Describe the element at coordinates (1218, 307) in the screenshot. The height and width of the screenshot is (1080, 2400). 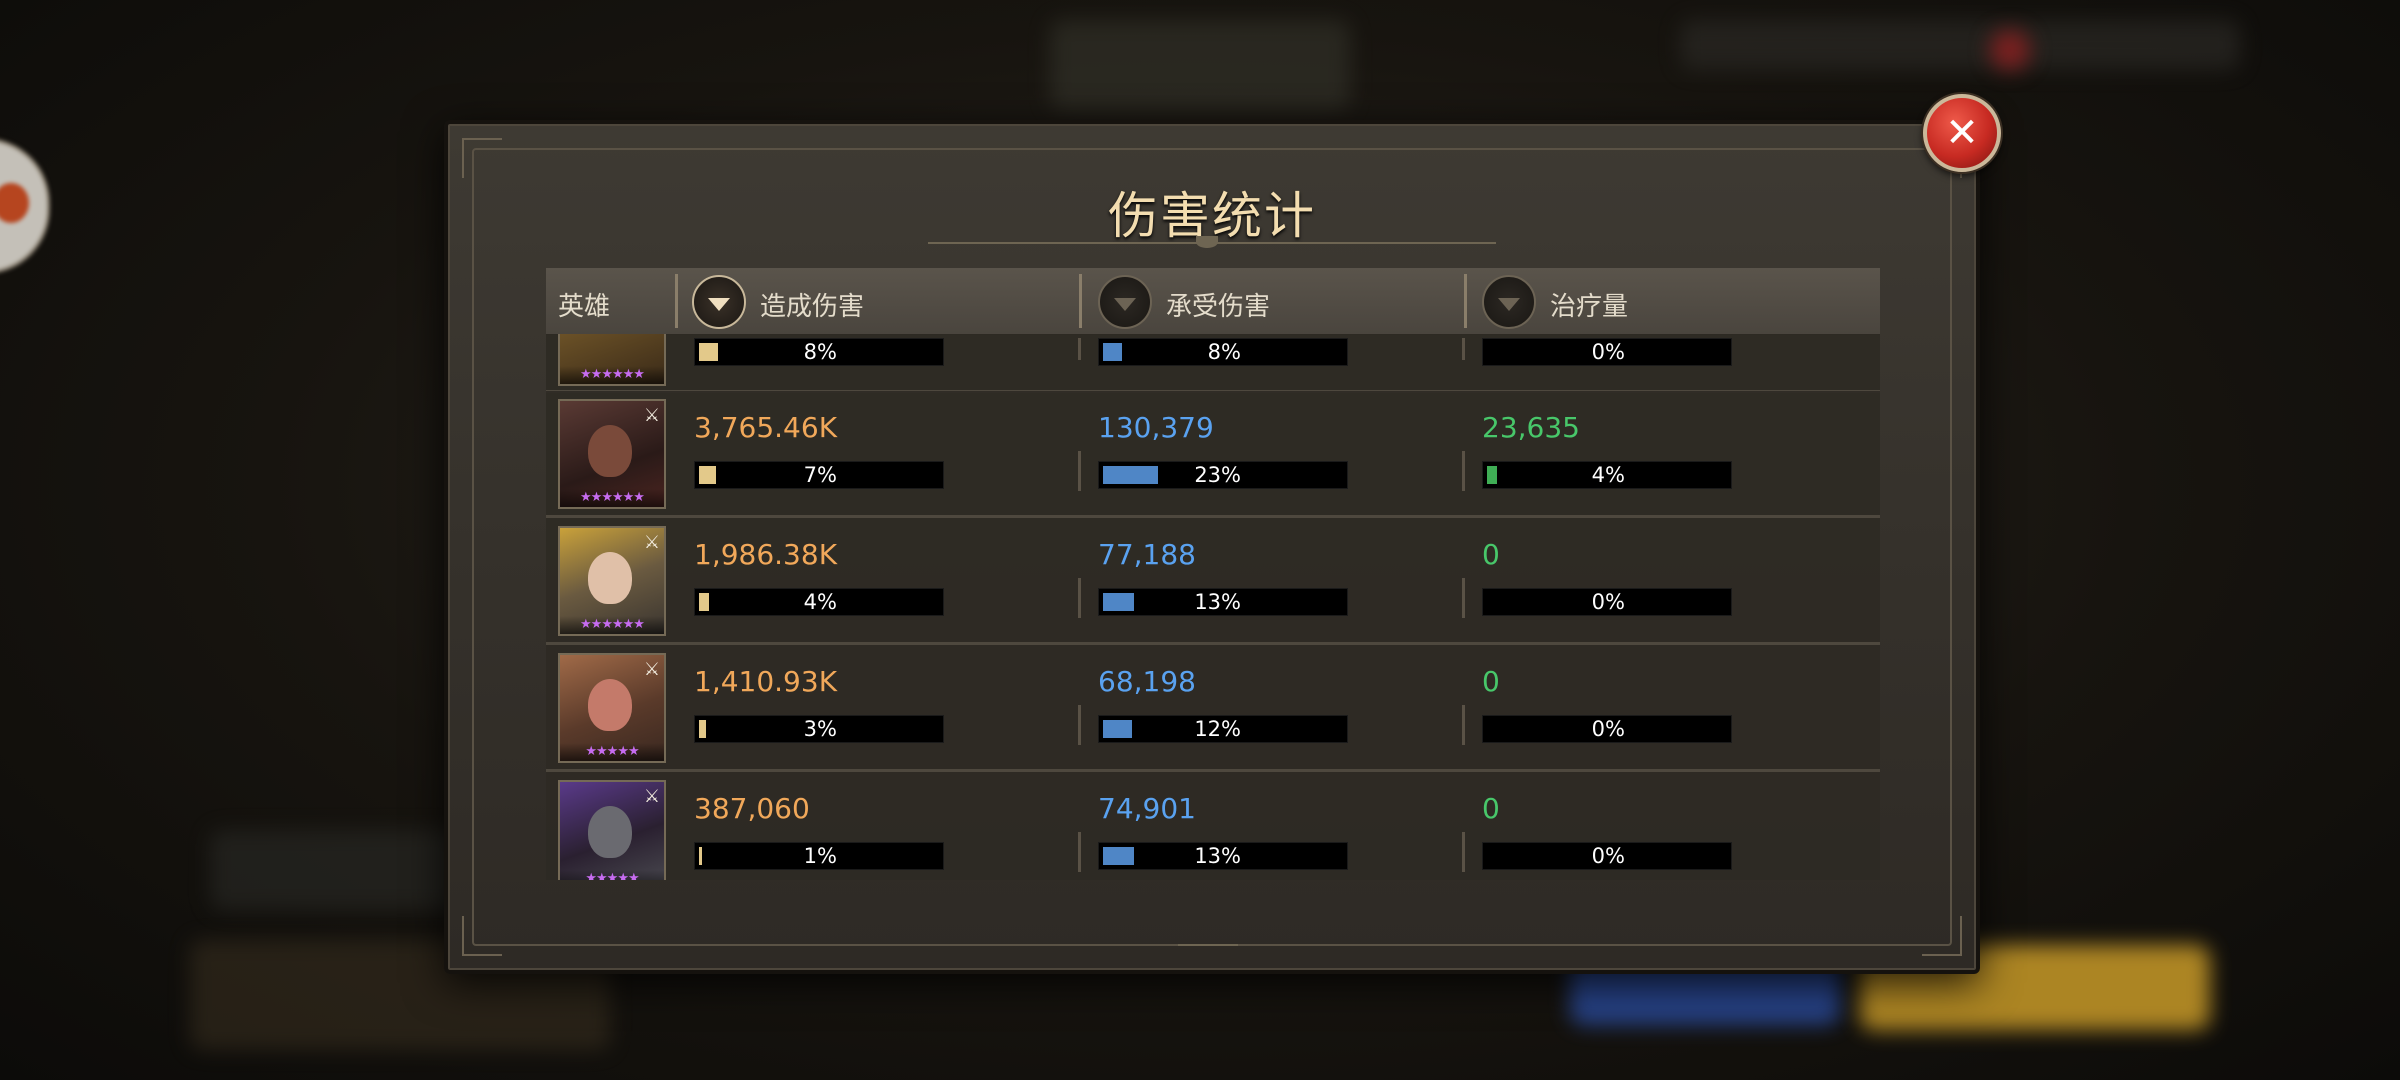
I see `header-damage-taken: 承受伤害` at that location.